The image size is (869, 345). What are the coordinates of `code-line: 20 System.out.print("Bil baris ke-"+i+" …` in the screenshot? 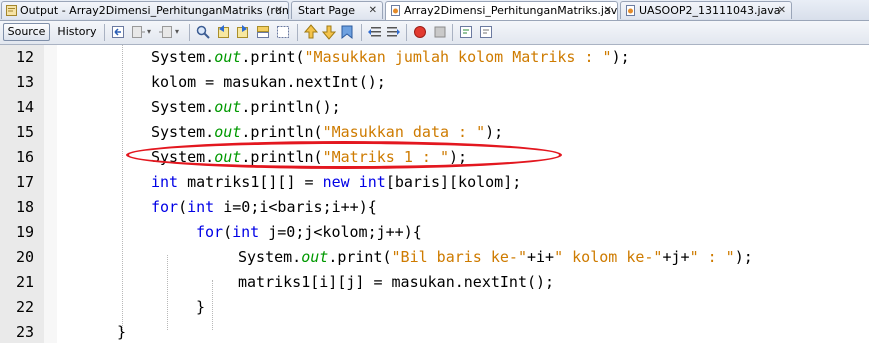 It's located at (434, 257).